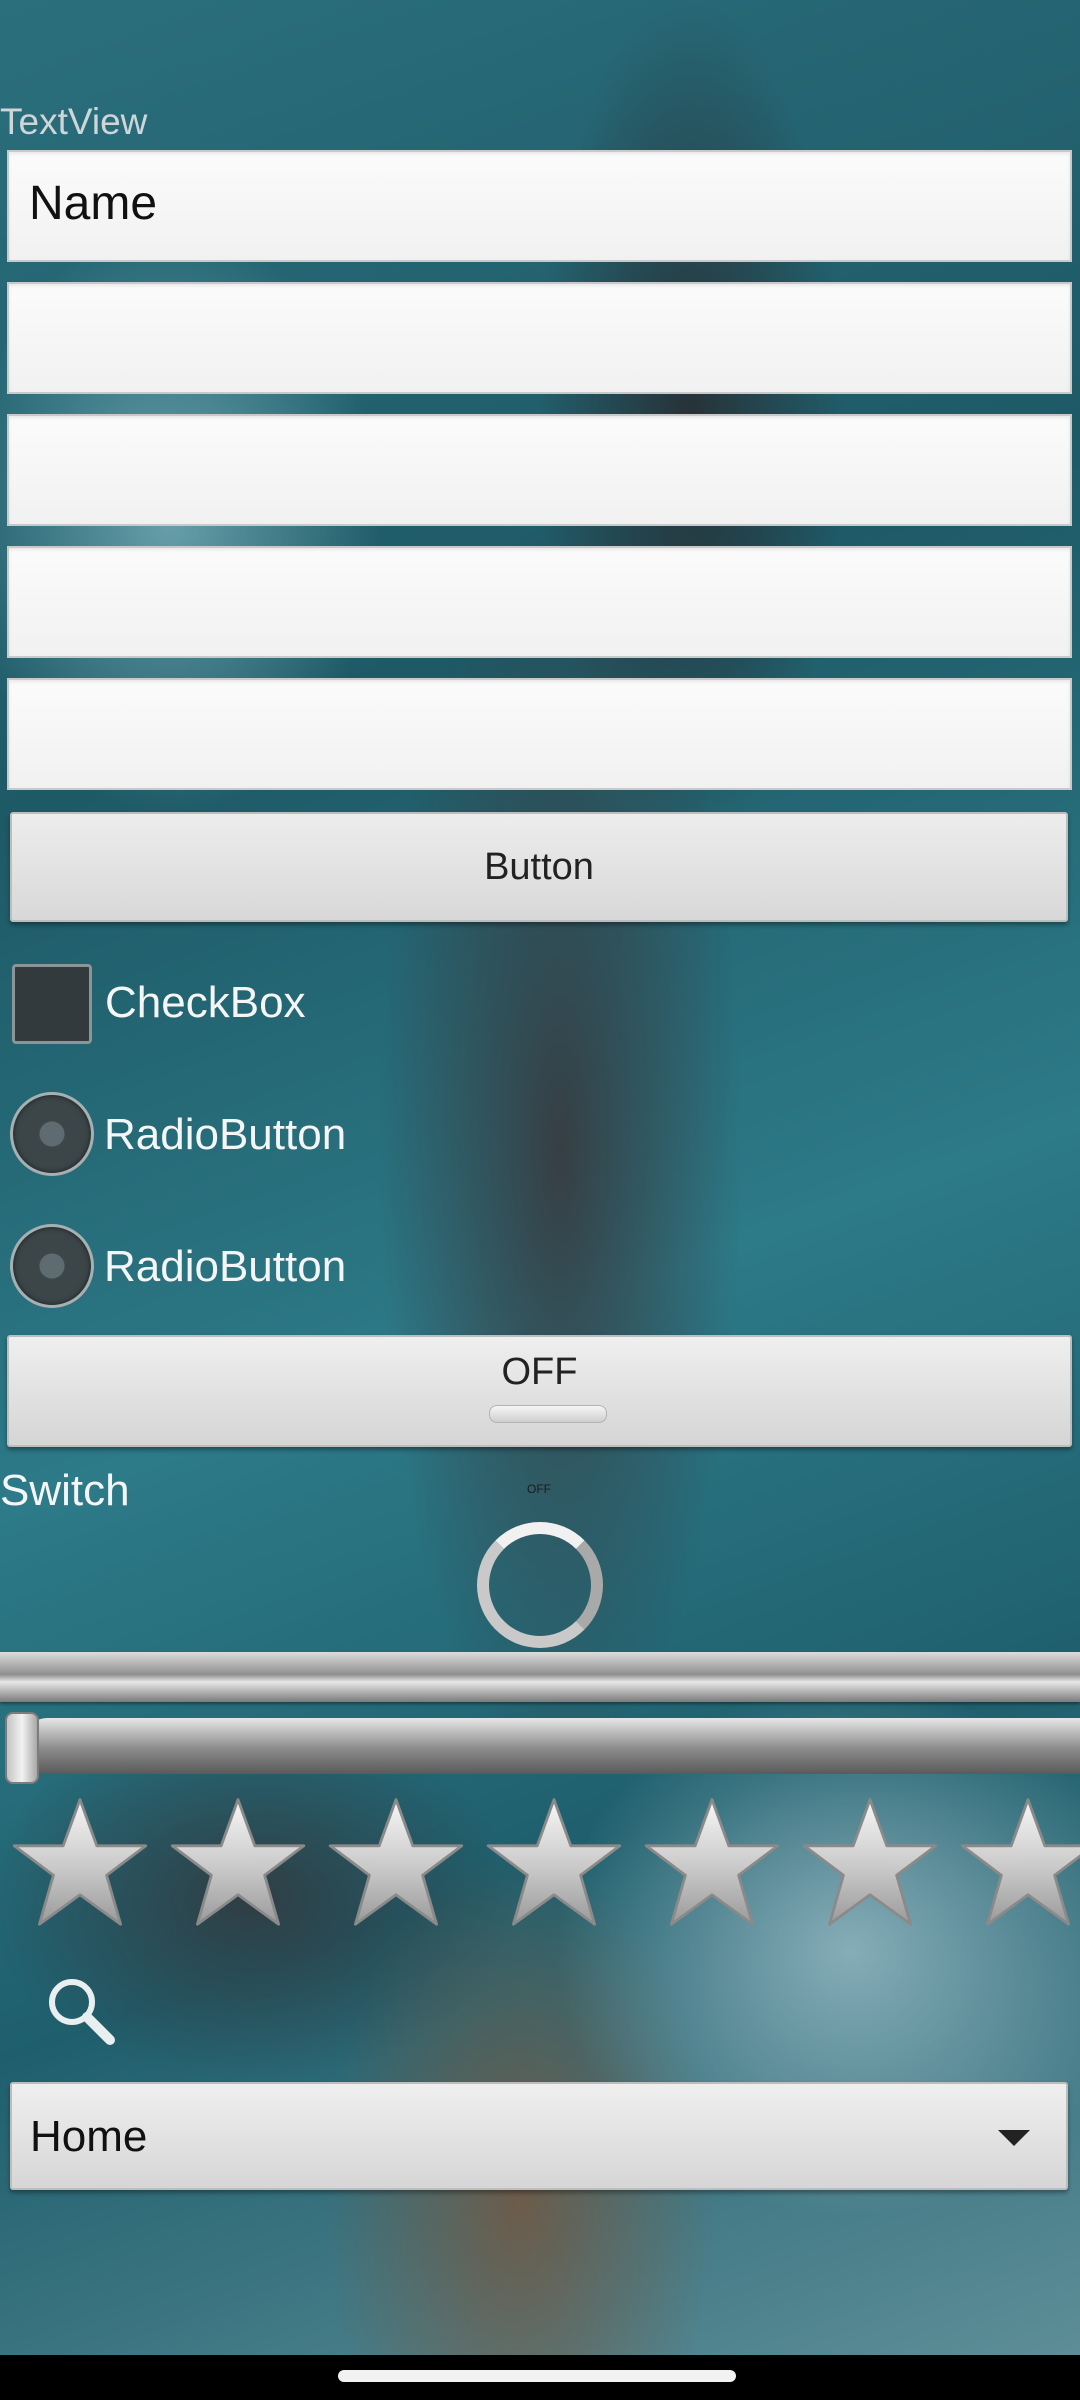 The image size is (1080, 2400). What do you see at coordinates (537, 2376) in the screenshot?
I see `home-gesture-handle` at bounding box center [537, 2376].